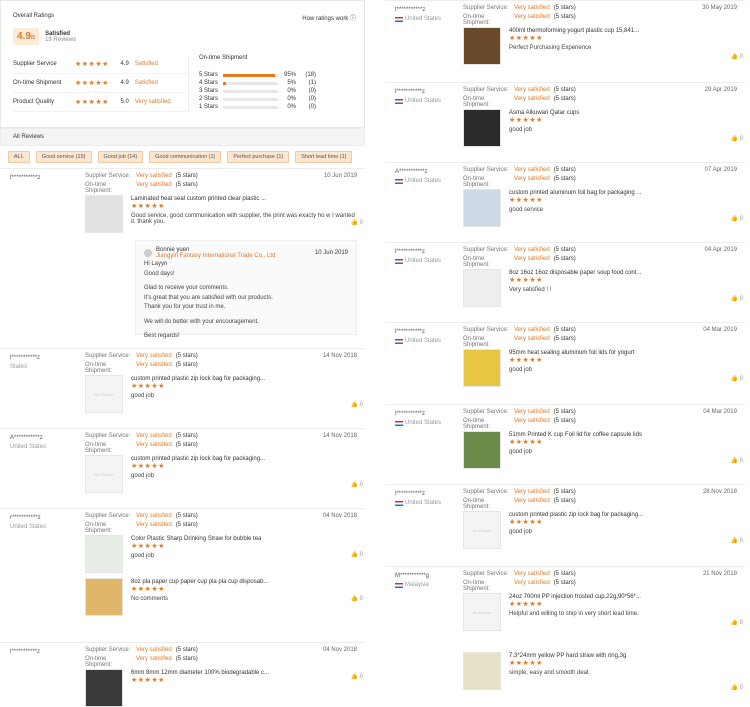 This screenshot has height=707, width=750. Describe the element at coordinates (412, 576) in the screenshot. I see `reviewer-name: M***********g` at that location.